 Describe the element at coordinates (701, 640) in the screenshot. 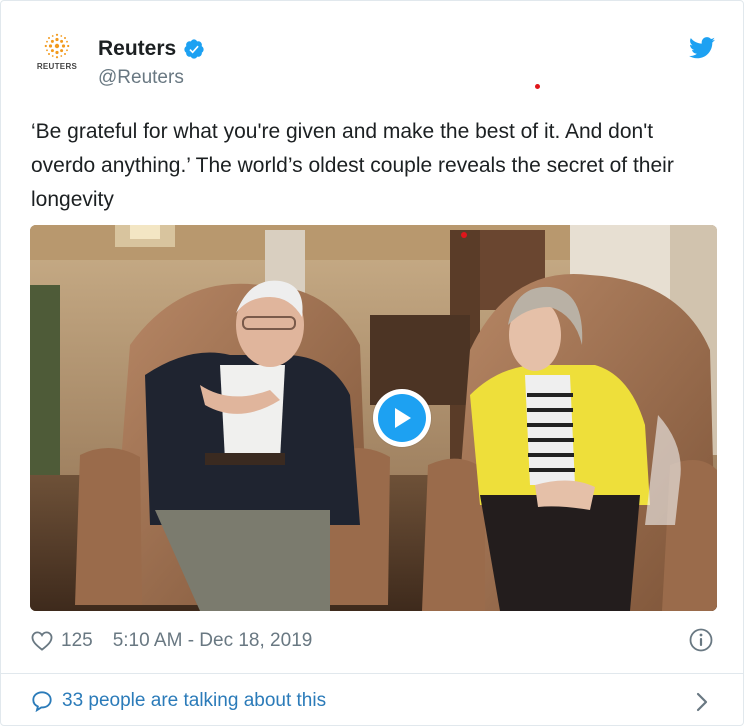

I see `info-icon` at that location.